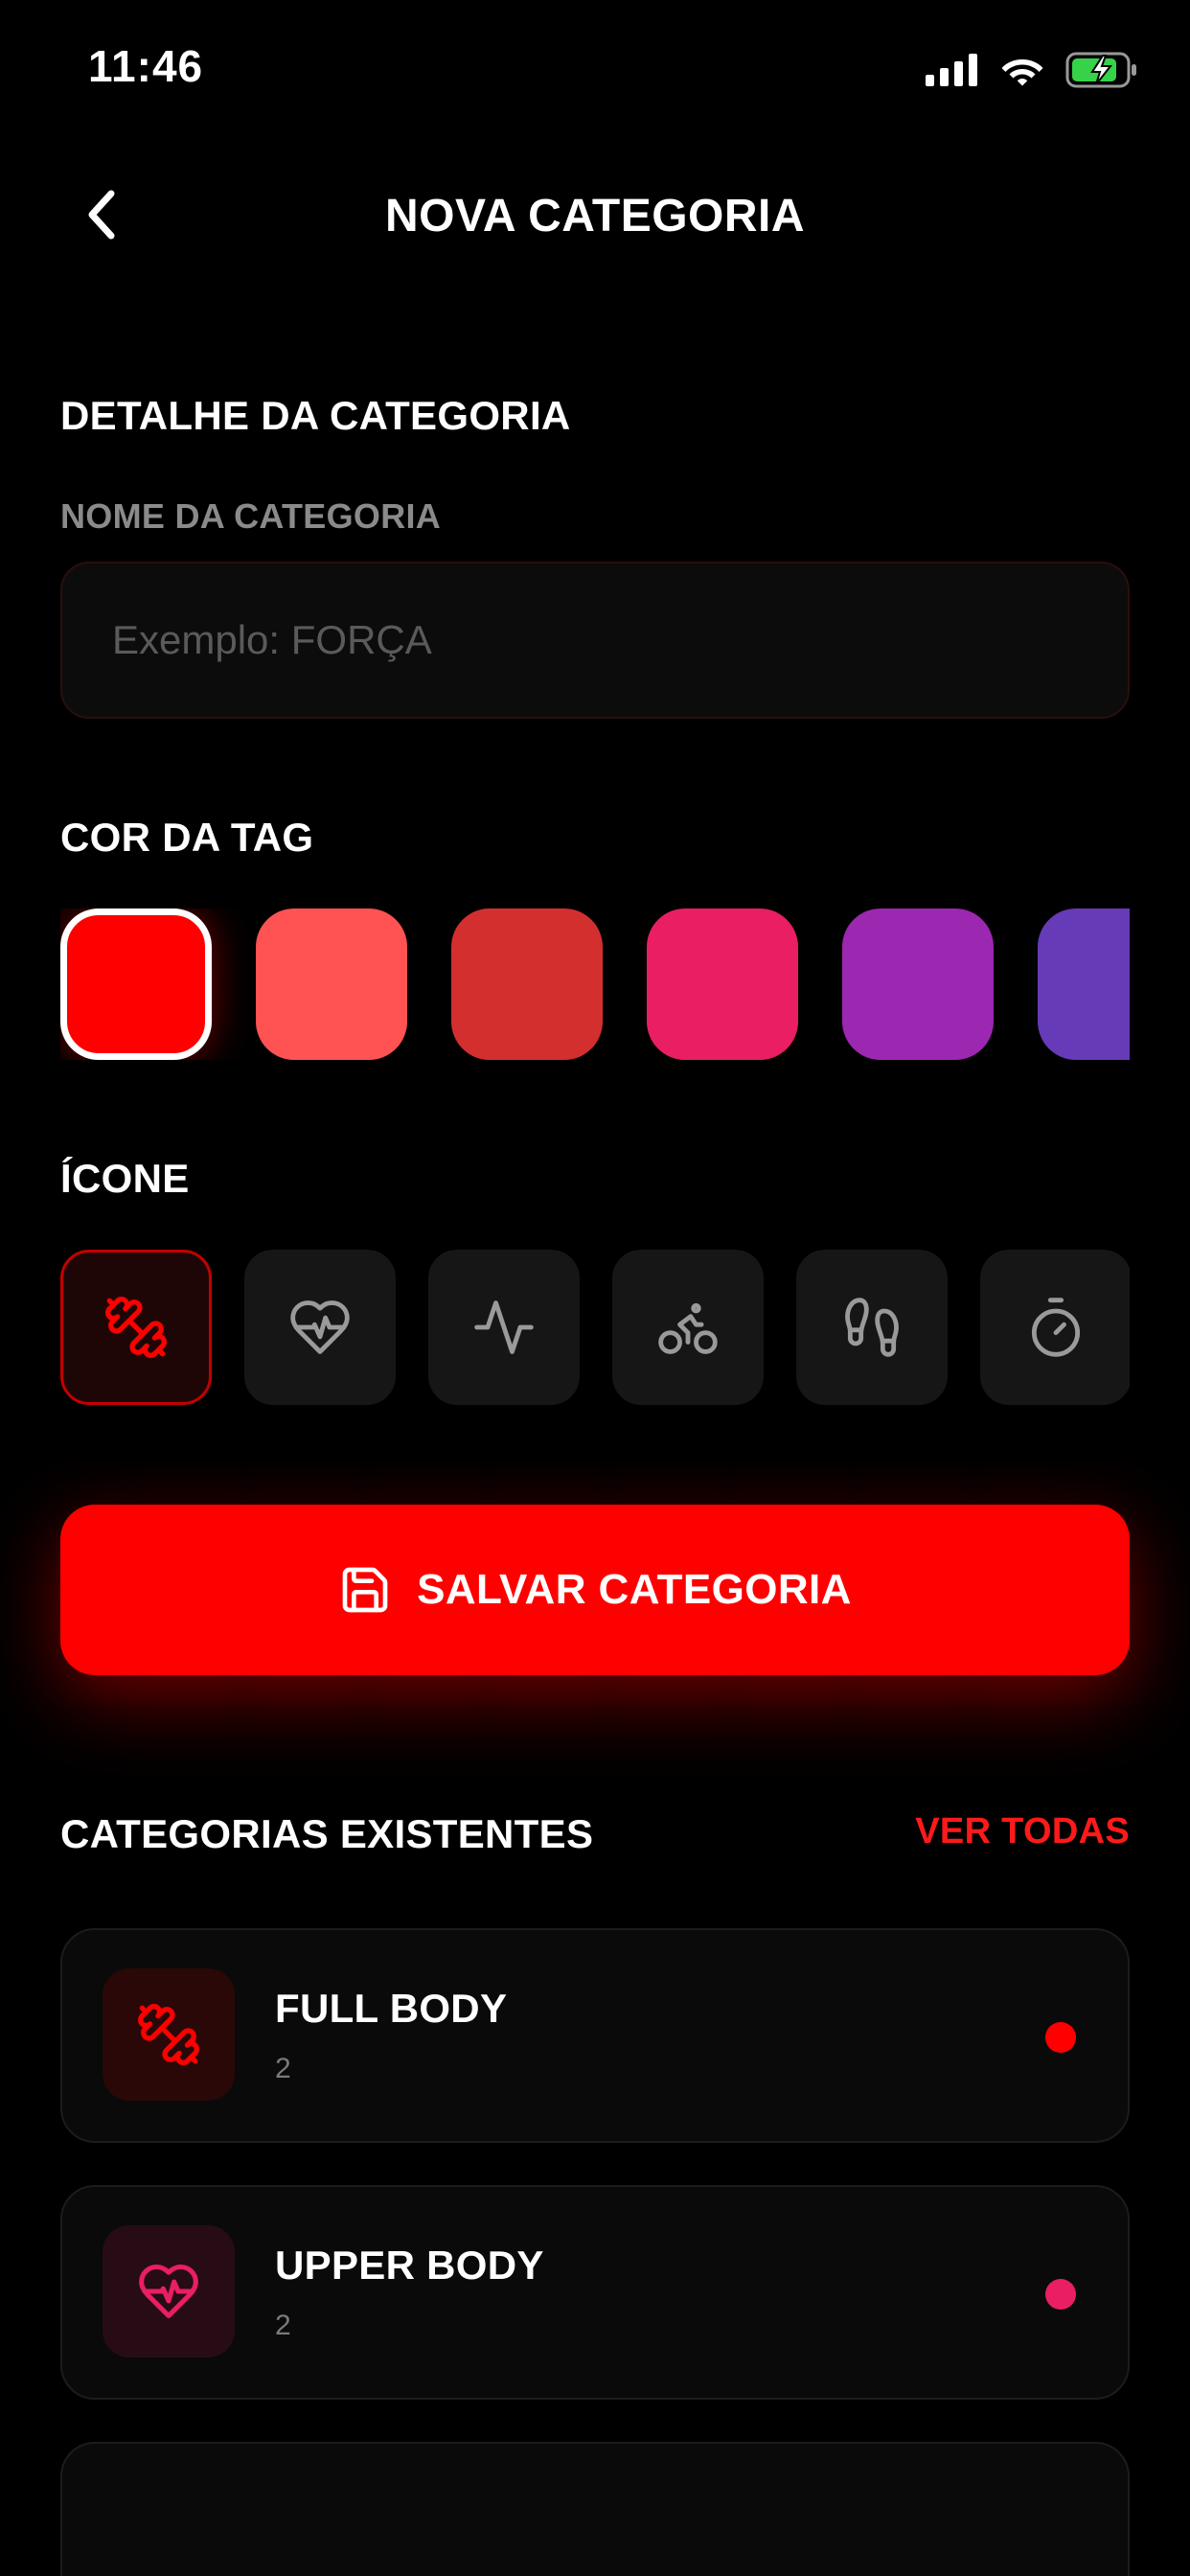  What do you see at coordinates (410, 2265) in the screenshot?
I see `category-name: UPPER BODY` at bounding box center [410, 2265].